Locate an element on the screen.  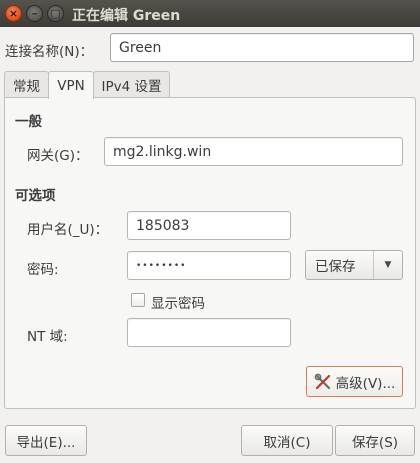
window-minimize-button: – is located at coordinates (34, 13).